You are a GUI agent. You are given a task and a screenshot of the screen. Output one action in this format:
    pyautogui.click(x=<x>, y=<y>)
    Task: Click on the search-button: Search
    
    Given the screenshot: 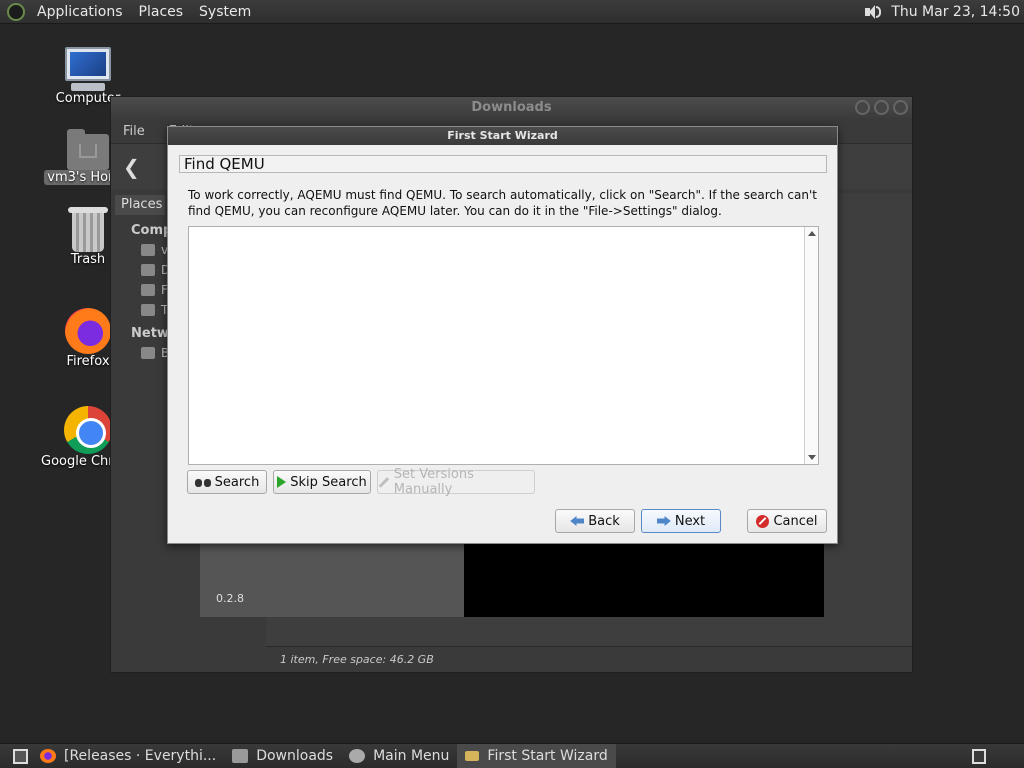 What is the action you would take?
    pyautogui.click(x=227, y=482)
    